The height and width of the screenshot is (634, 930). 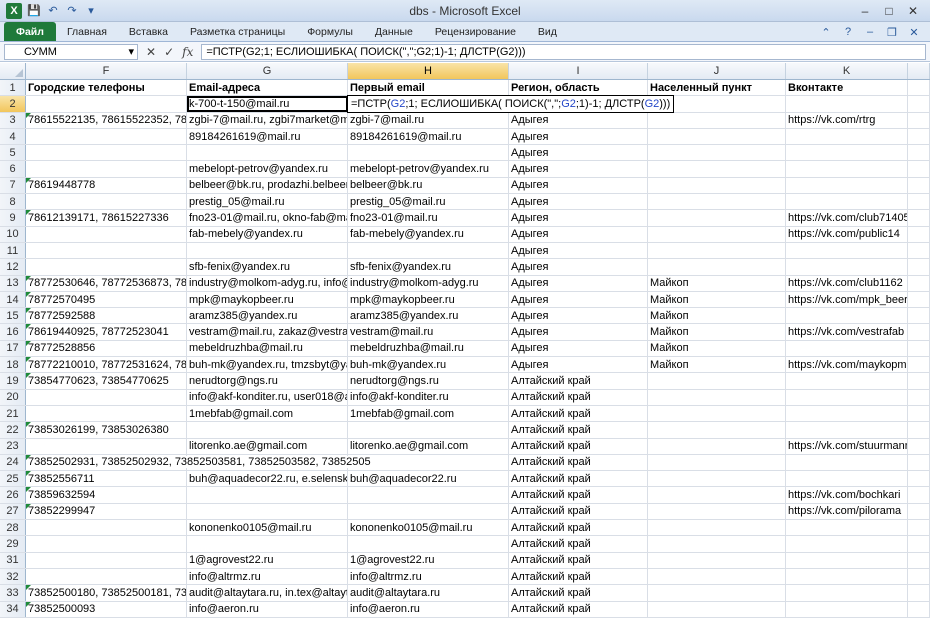 I want to click on cell-i17: Адыгея, so click(x=578, y=348).